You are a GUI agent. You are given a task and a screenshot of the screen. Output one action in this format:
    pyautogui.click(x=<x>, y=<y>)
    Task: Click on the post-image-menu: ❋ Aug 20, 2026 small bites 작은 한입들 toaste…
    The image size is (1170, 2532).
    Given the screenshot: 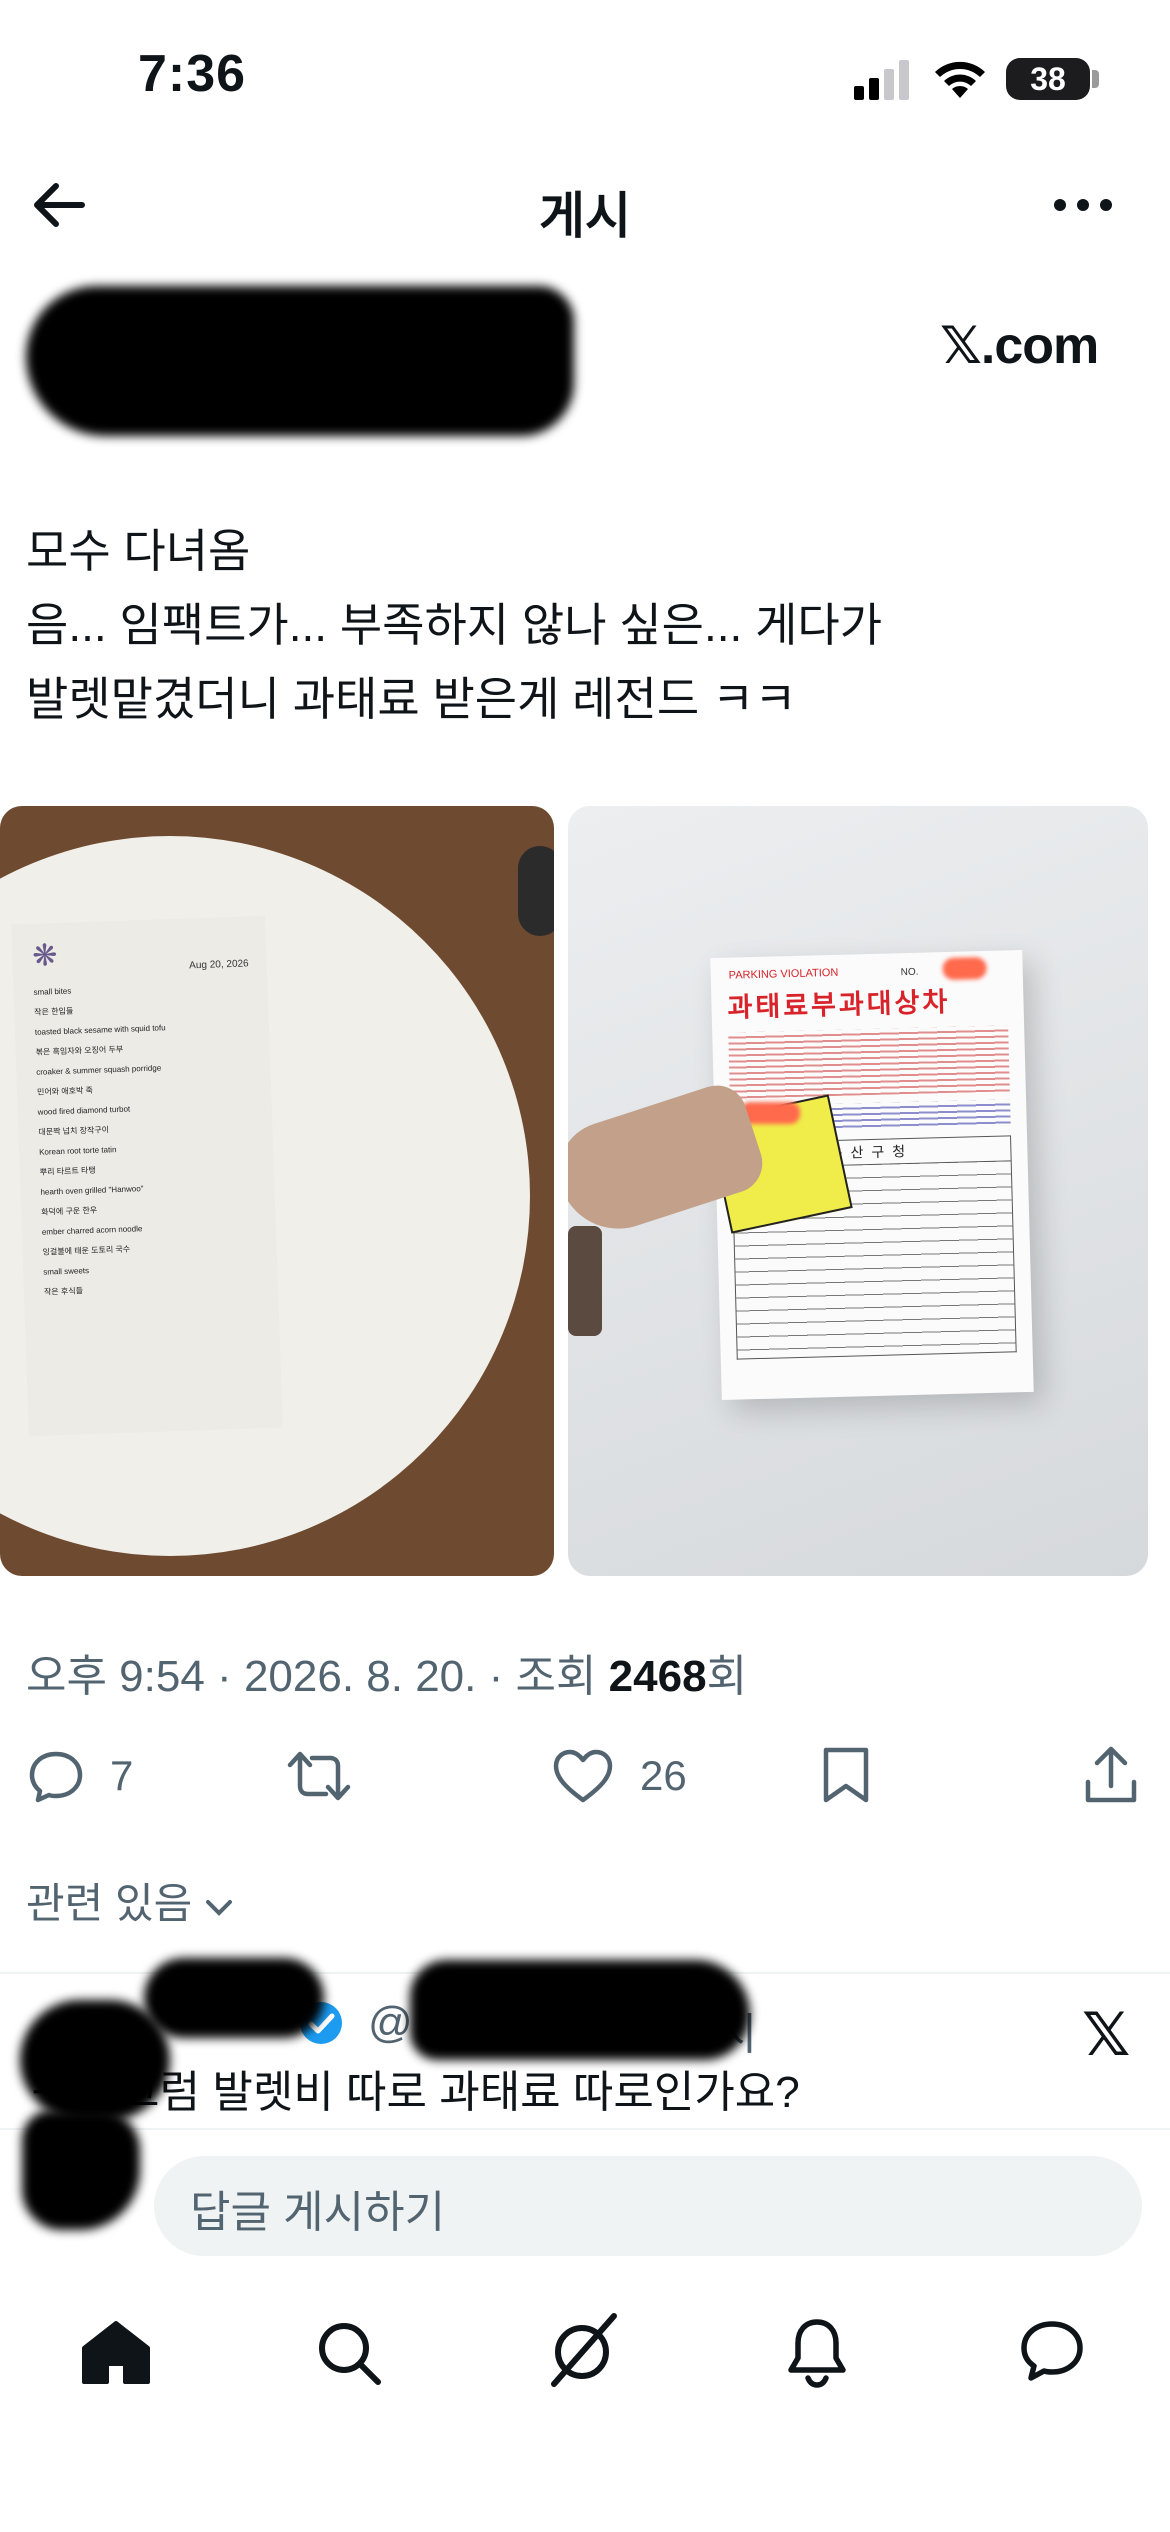 What is the action you would take?
    pyautogui.click(x=277, y=1191)
    